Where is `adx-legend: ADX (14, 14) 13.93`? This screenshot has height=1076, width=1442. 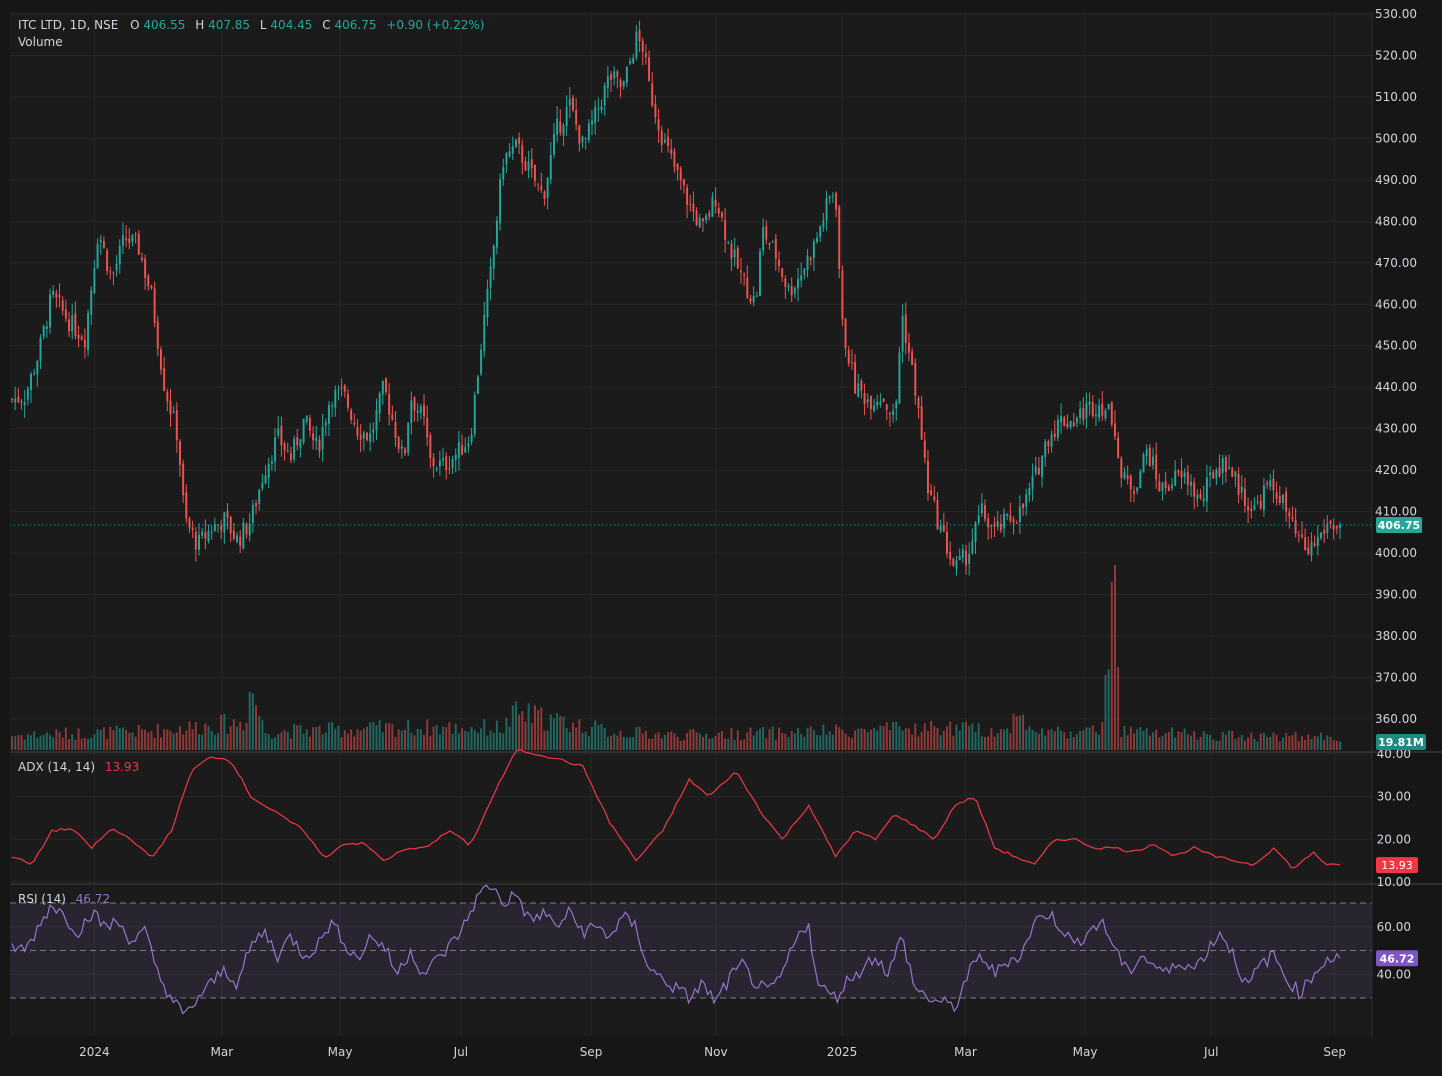
adx-legend: ADX (14, 14) 13.93 is located at coordinates (78, 767).